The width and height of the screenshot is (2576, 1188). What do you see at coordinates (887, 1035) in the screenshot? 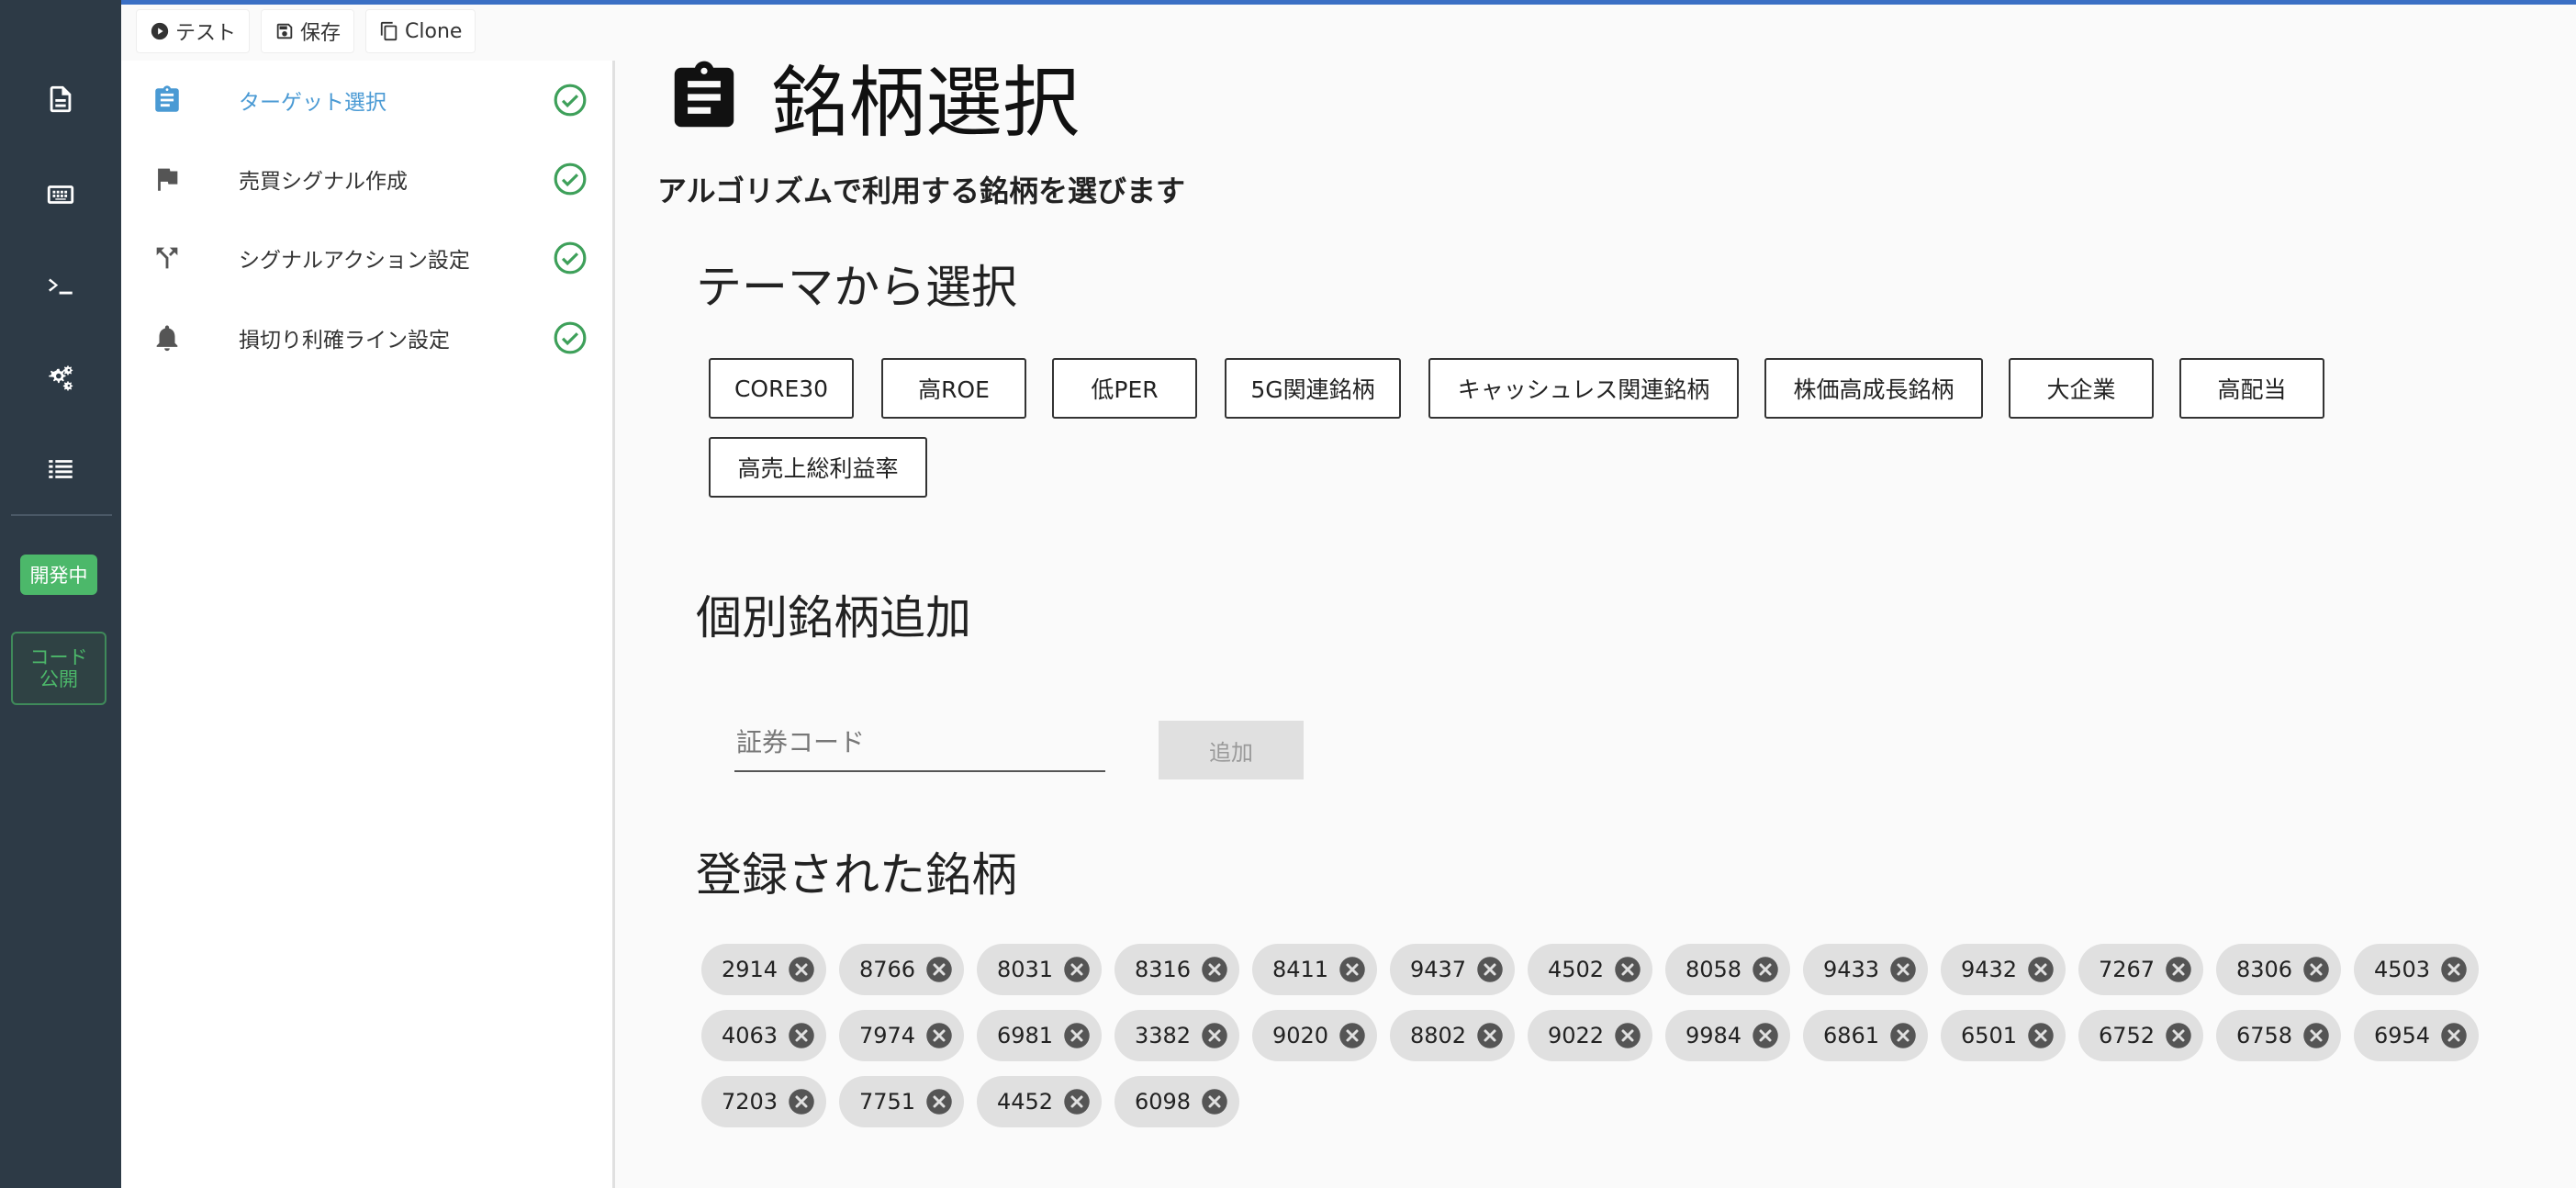
I see `stock-code: 7974` at bounding box center [887, 1035].